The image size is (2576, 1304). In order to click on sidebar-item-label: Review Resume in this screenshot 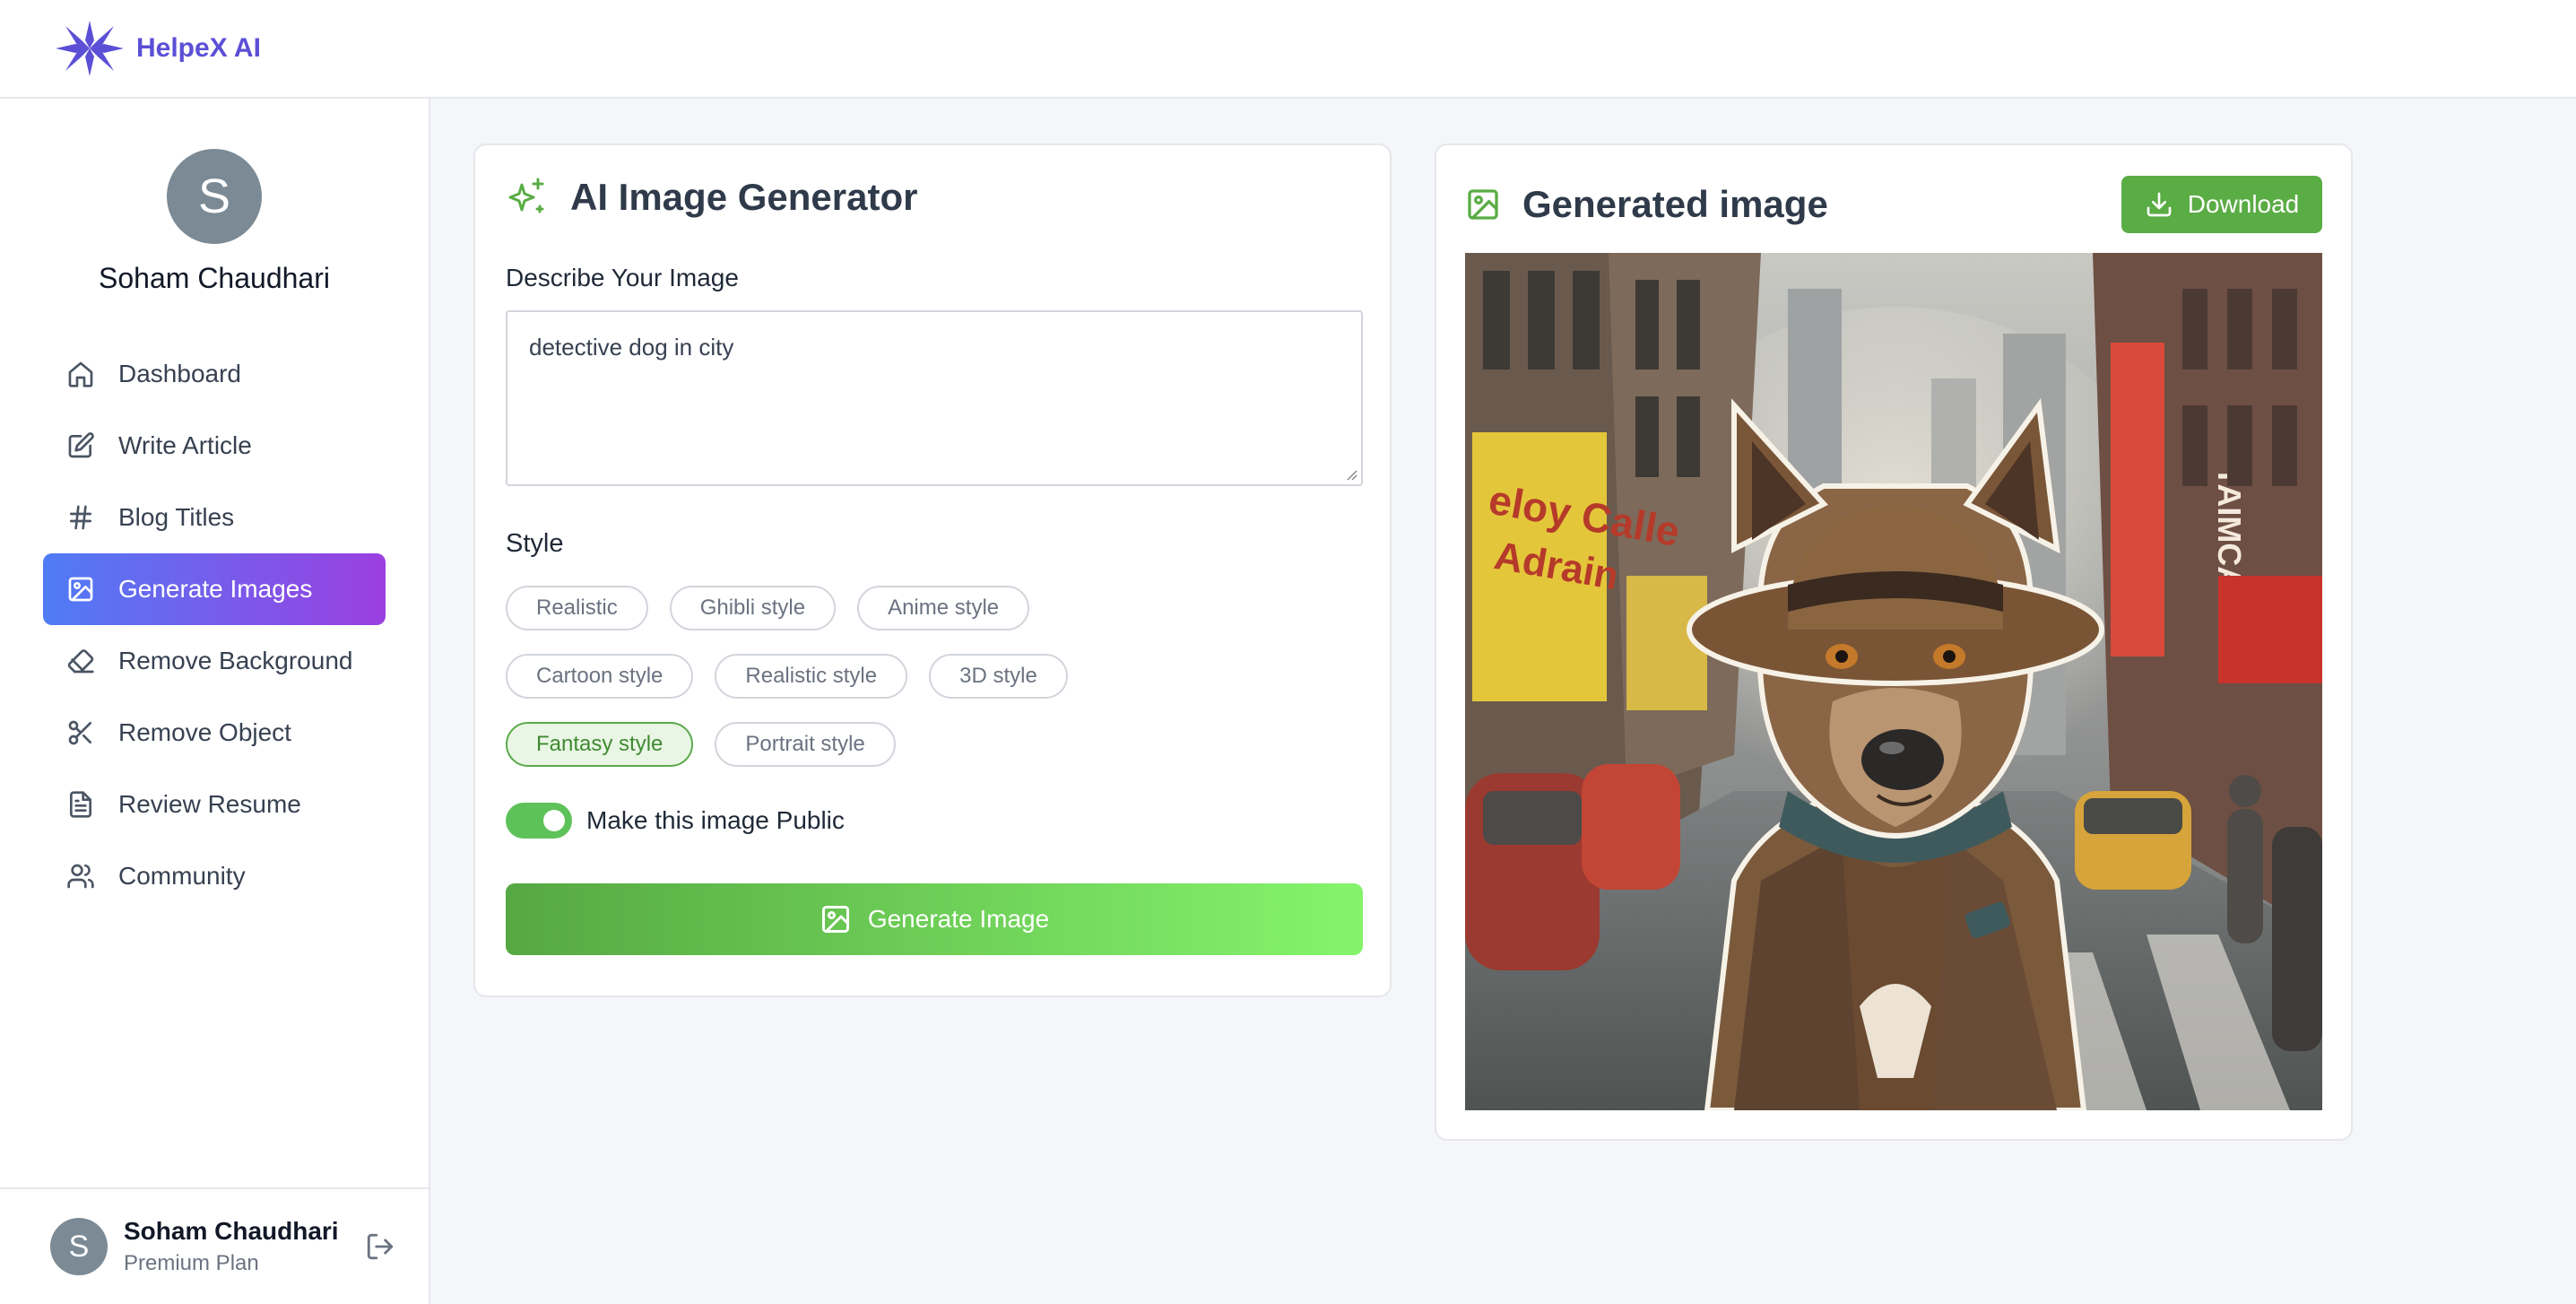, I will do `click(209, 804)`.